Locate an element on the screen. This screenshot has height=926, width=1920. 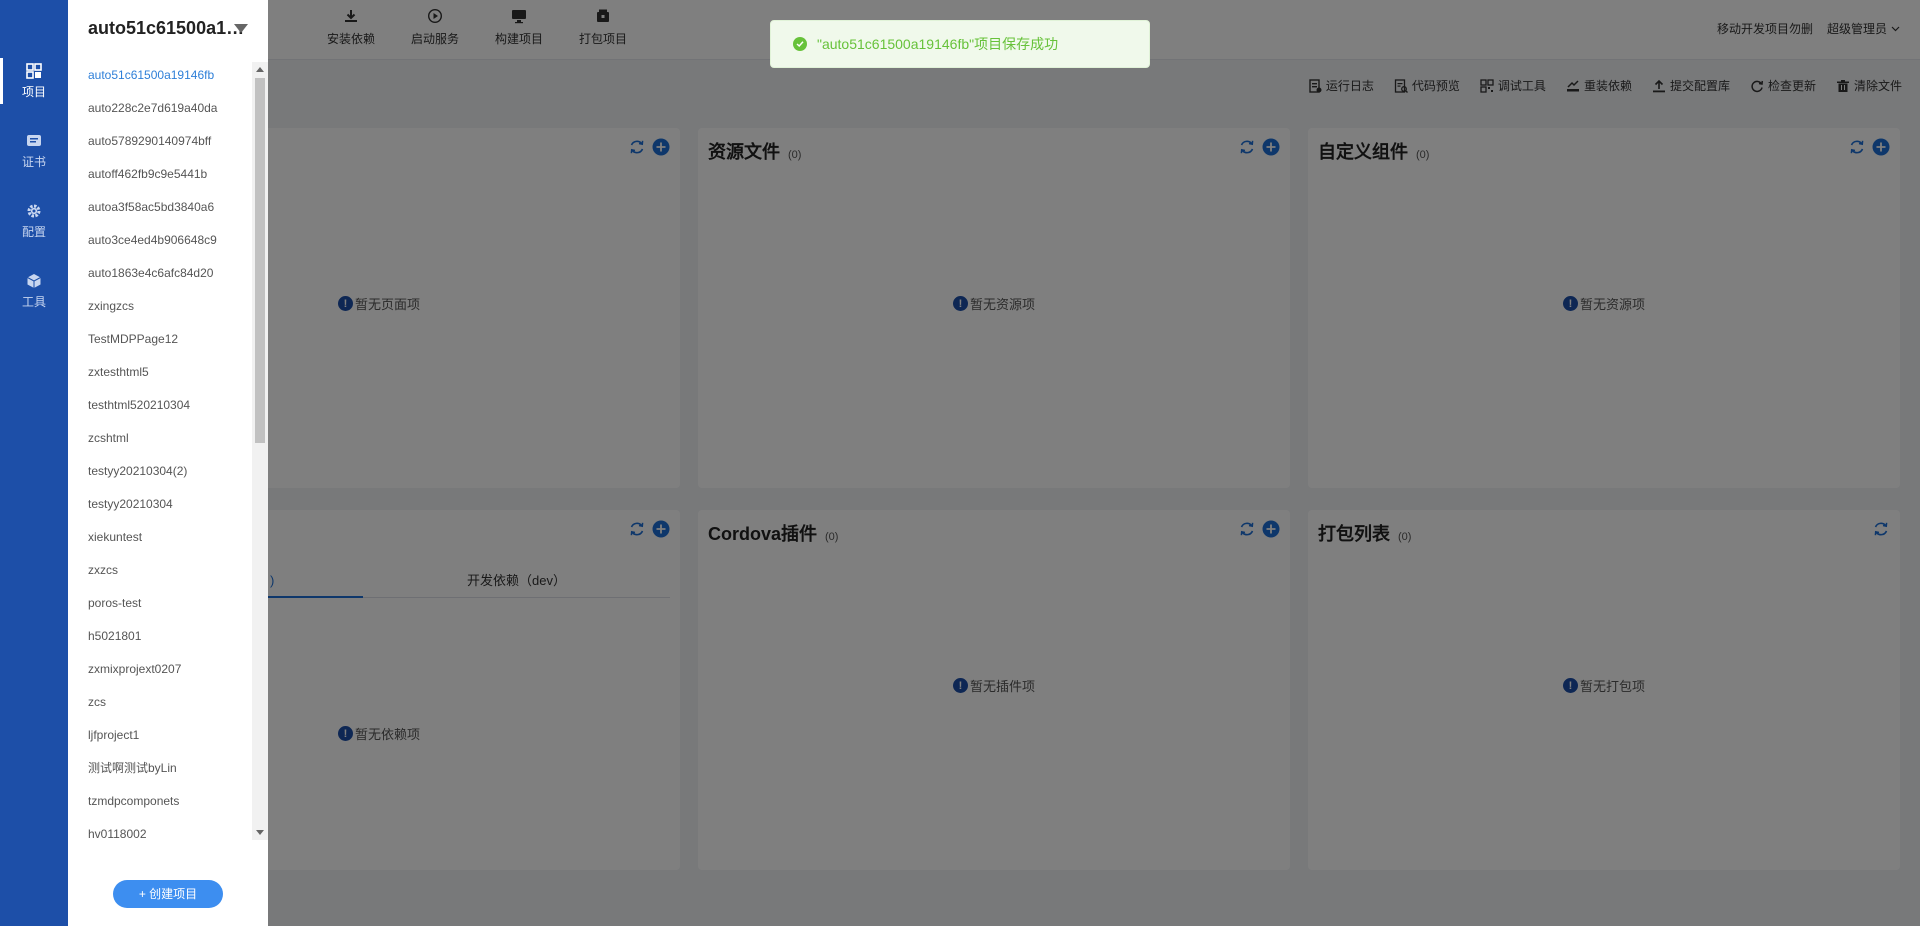
check-circle-icon is located at coordinates (800, 44).